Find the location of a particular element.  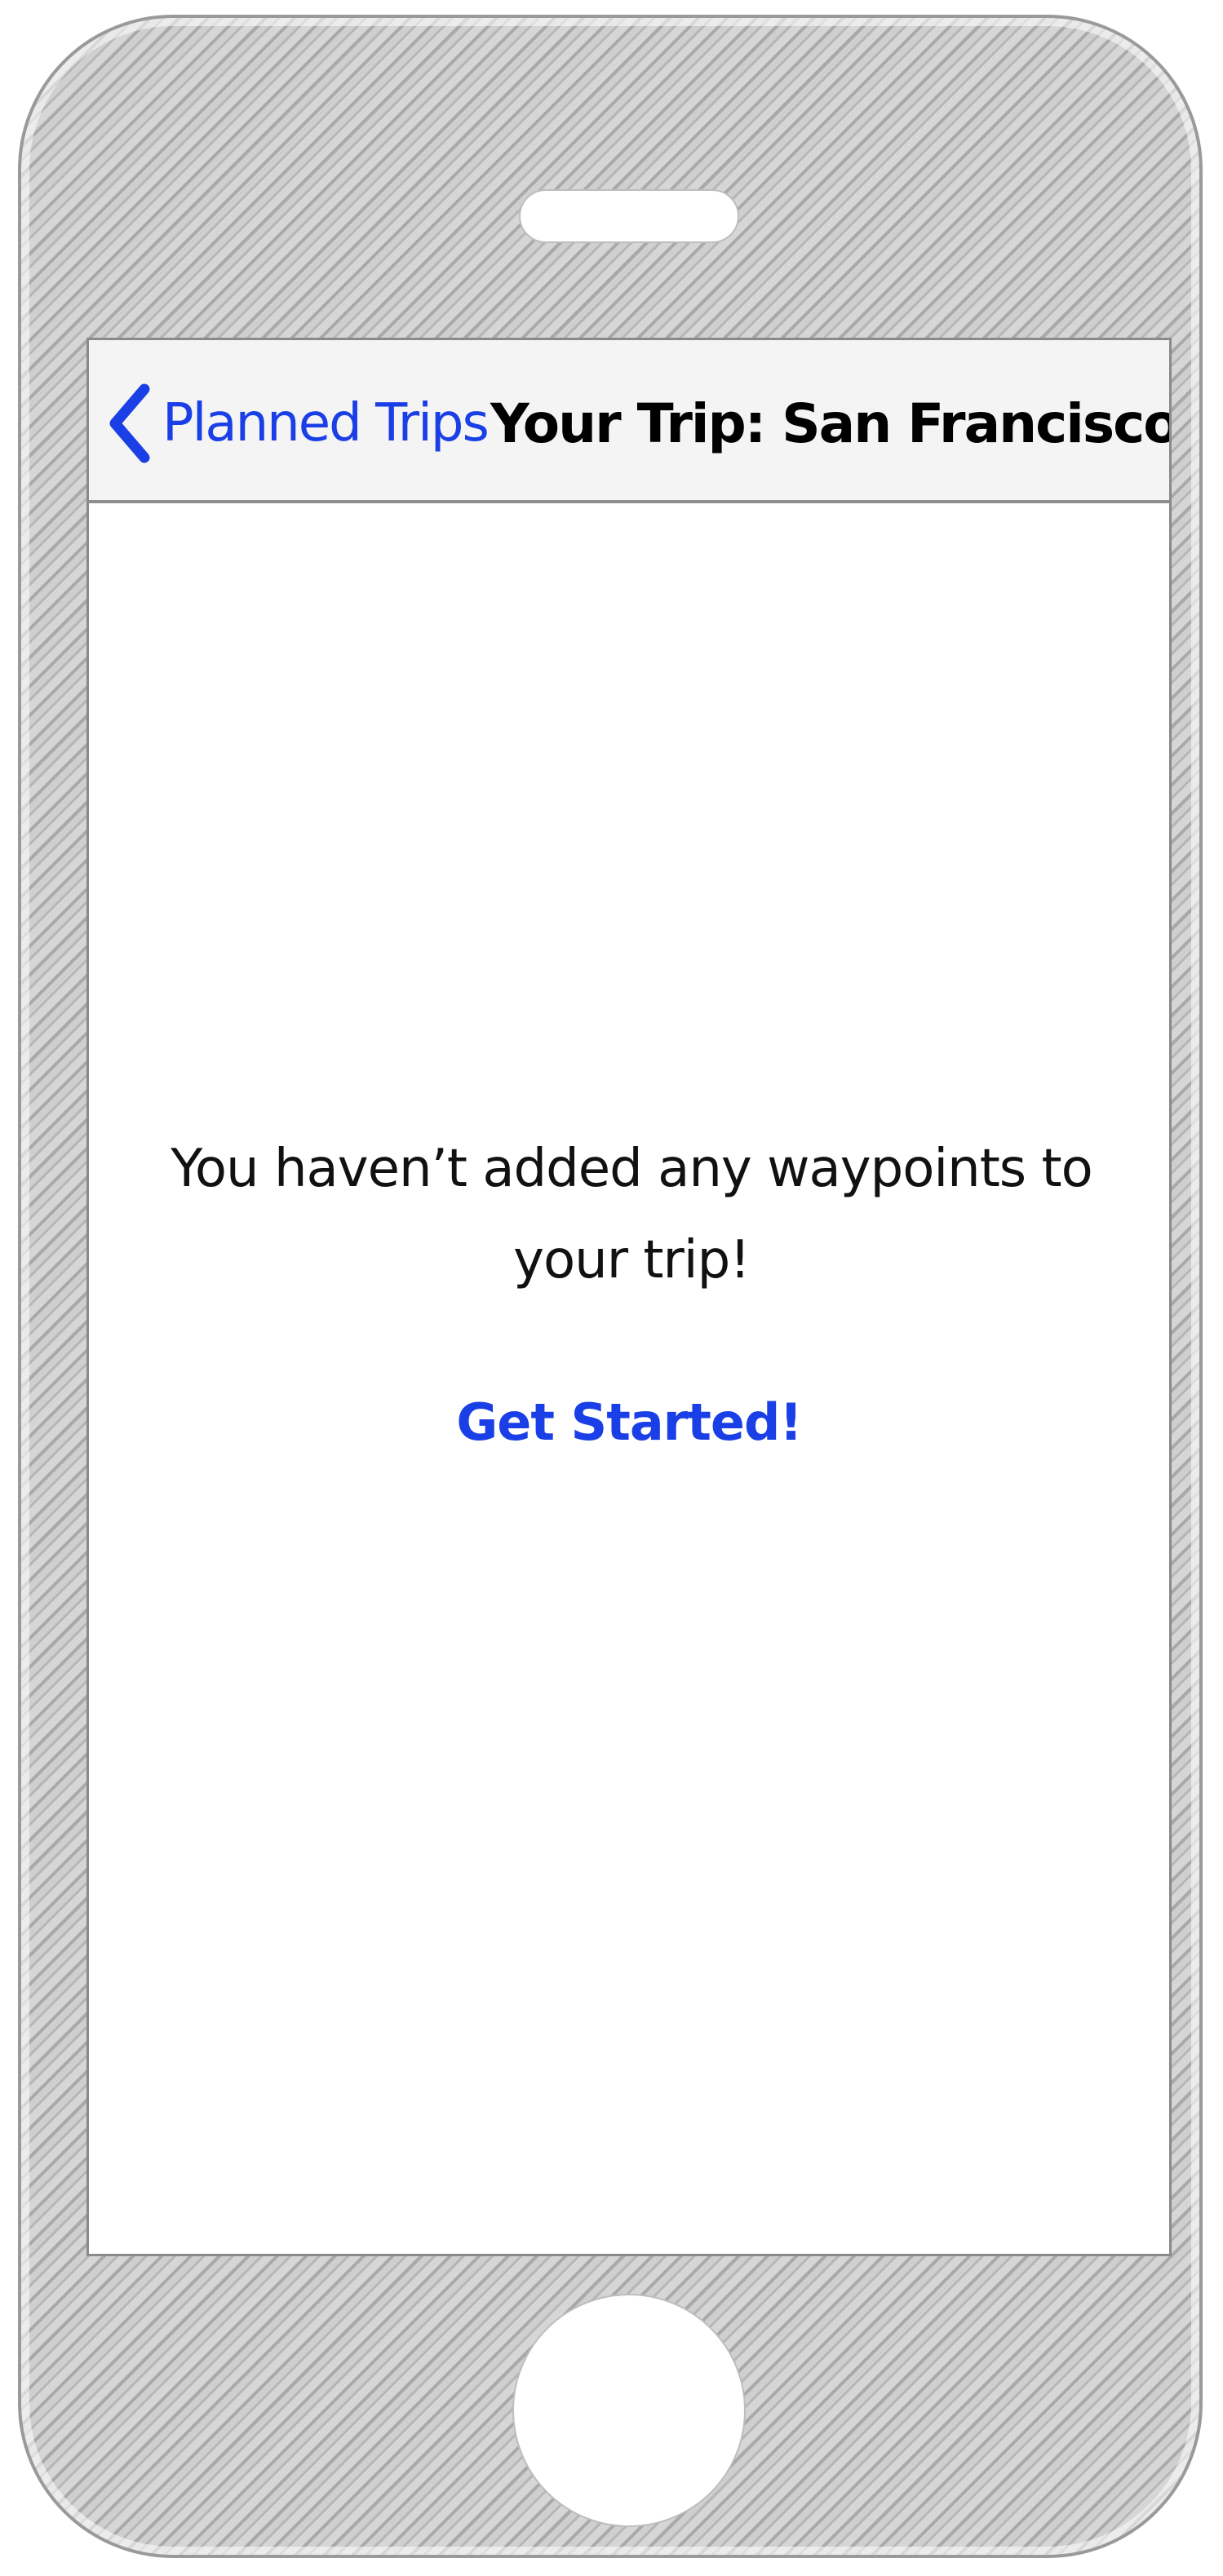

back-button: Planned Trips is located at coordinates (298, 423).